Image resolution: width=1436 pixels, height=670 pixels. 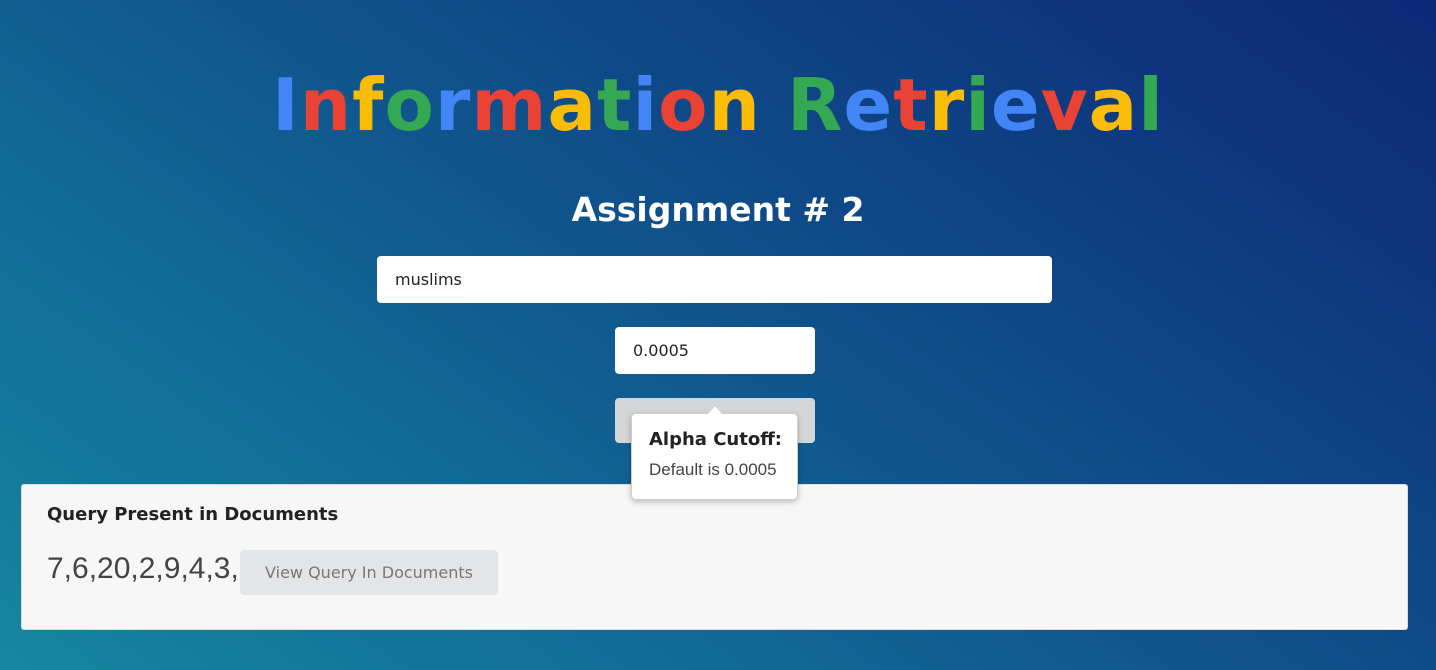 I want to click on page-title-letter: R, so click(x=815, y=105).